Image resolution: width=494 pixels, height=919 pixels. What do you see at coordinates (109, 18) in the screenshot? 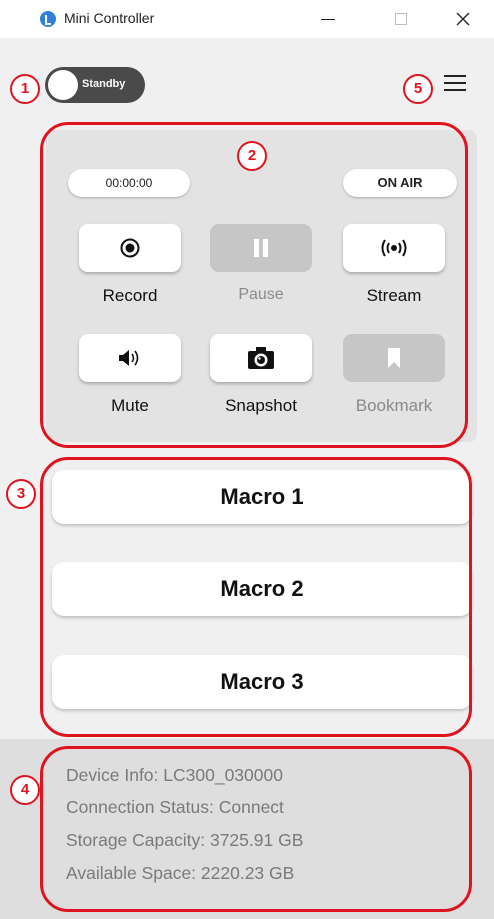
I see `window-title: Mini Controller` at bounding box center [109, 18].